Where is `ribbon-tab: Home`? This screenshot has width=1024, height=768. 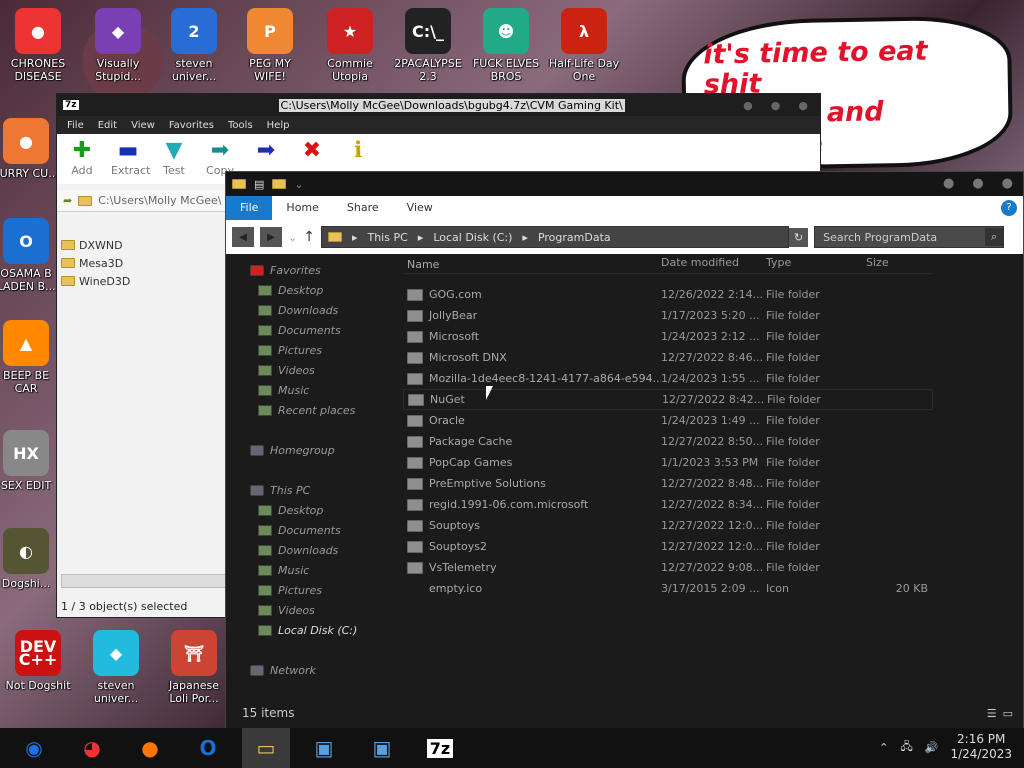
ribbon-tab: Home is located at coordinates (302, 208).